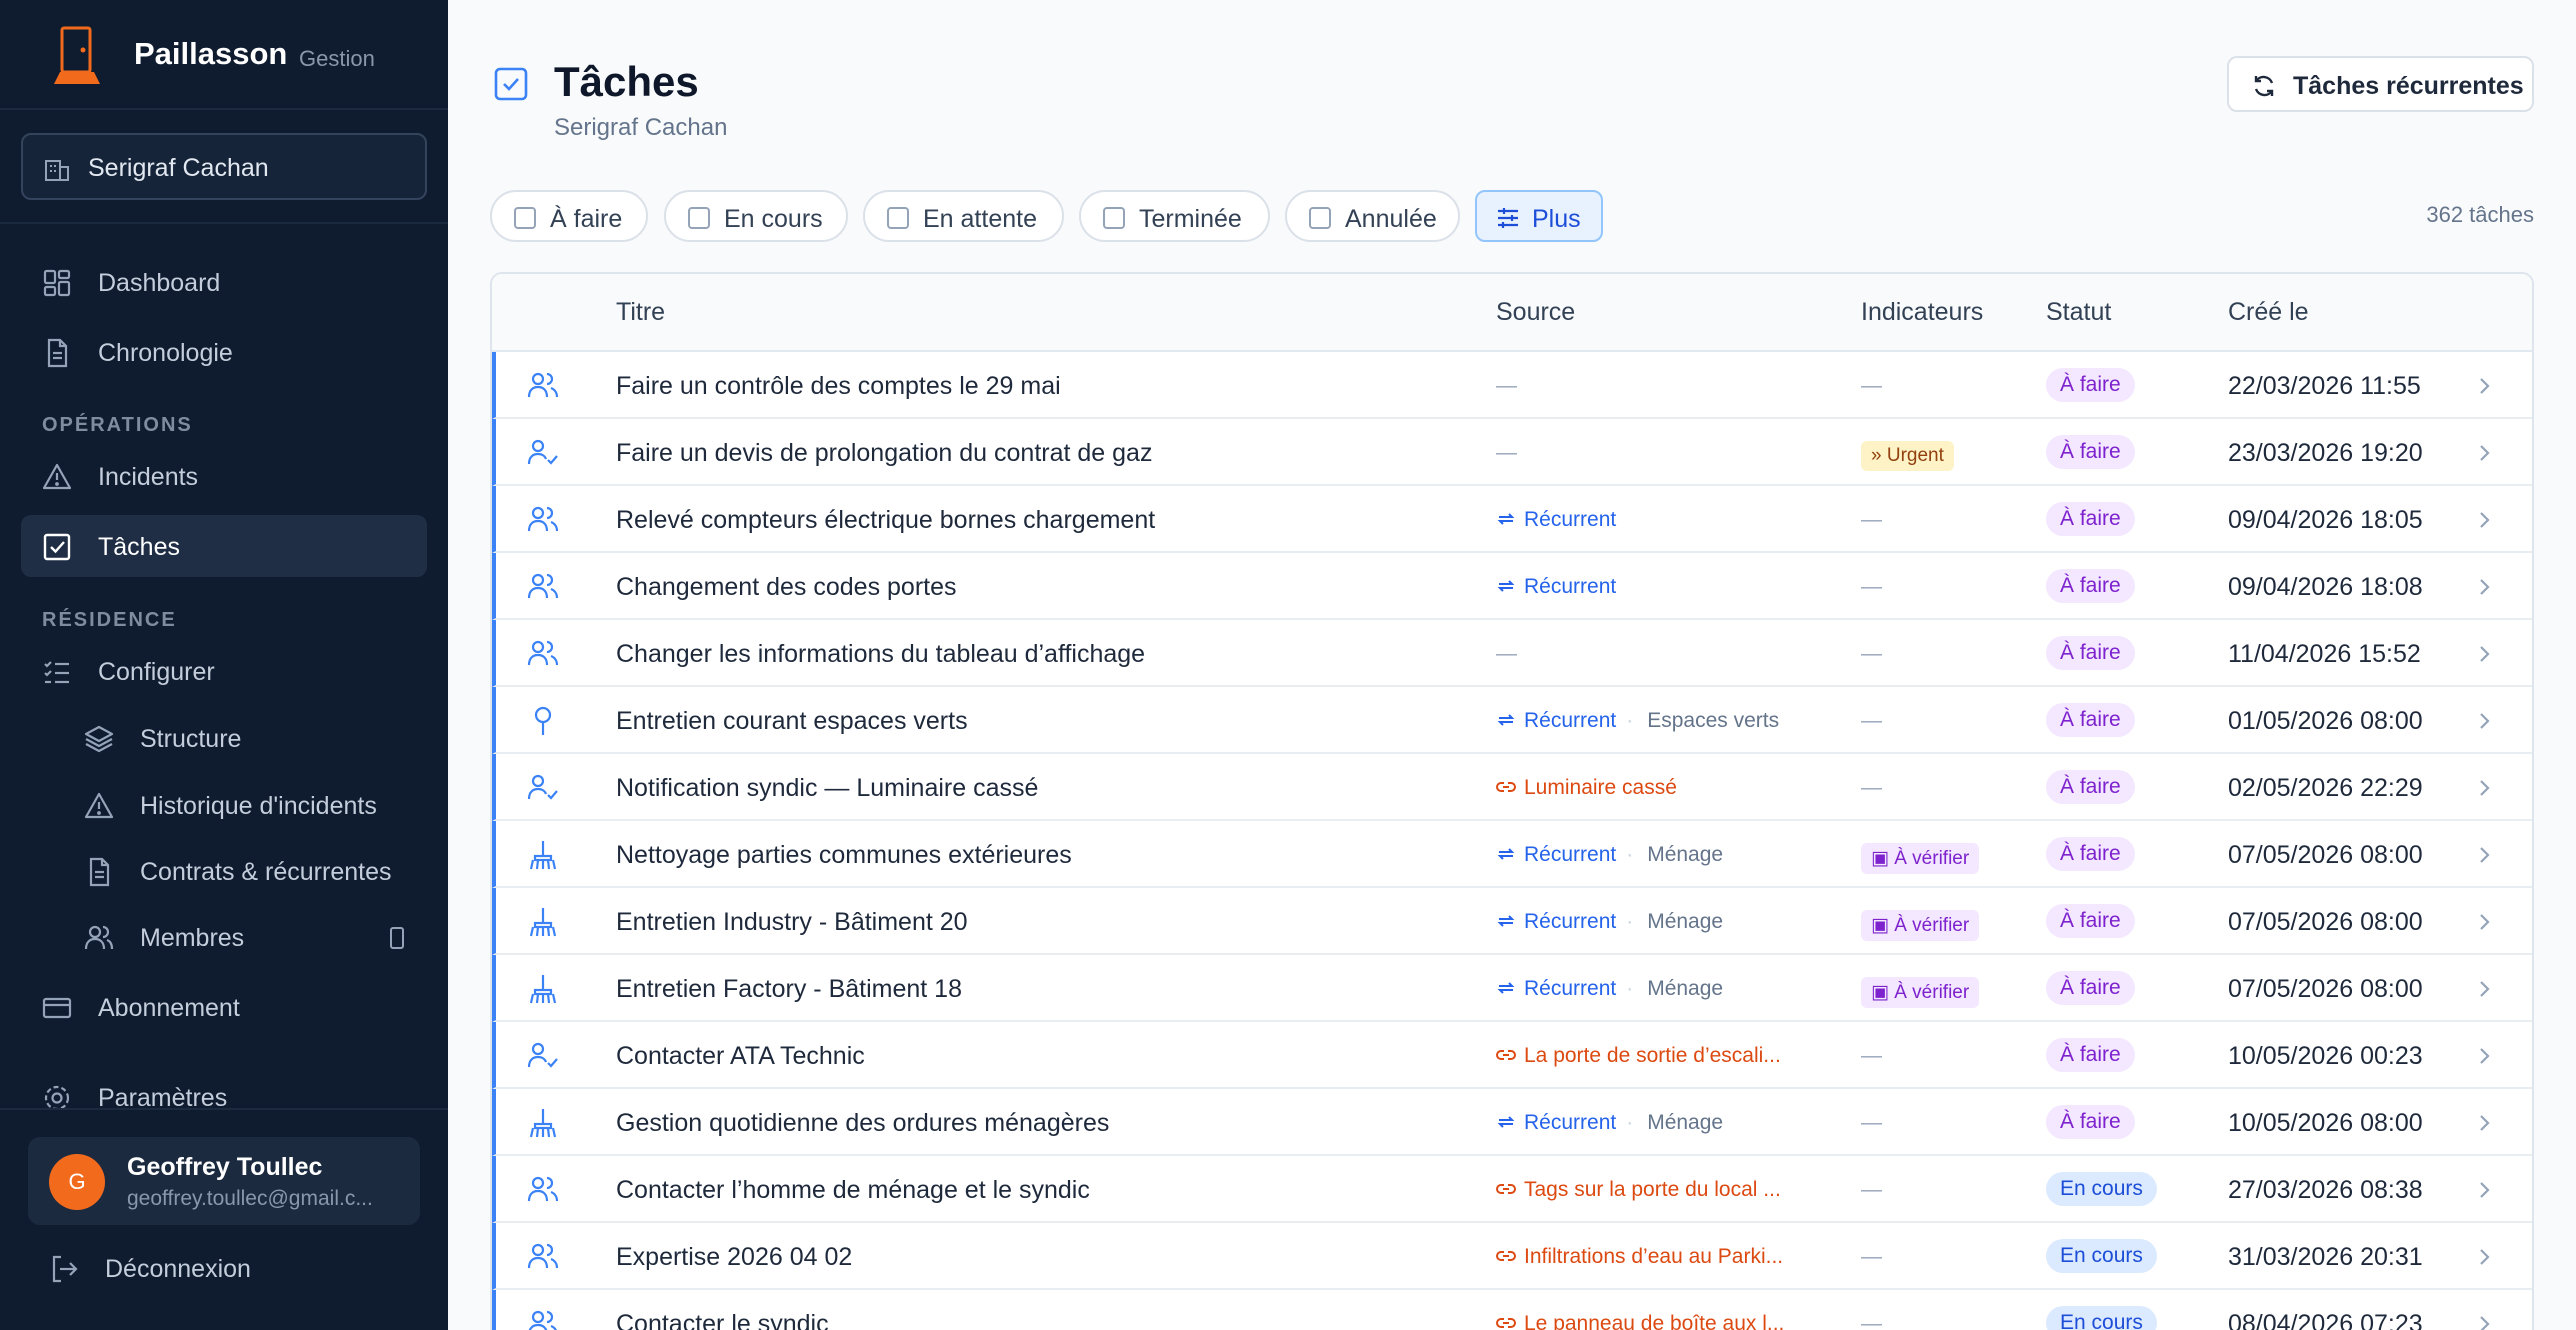 This screenshot has width=2576, height=1330. What do you see at coordinates (224, 223) in the screenshot?
I see `divider` at bounding box center [224, 223].